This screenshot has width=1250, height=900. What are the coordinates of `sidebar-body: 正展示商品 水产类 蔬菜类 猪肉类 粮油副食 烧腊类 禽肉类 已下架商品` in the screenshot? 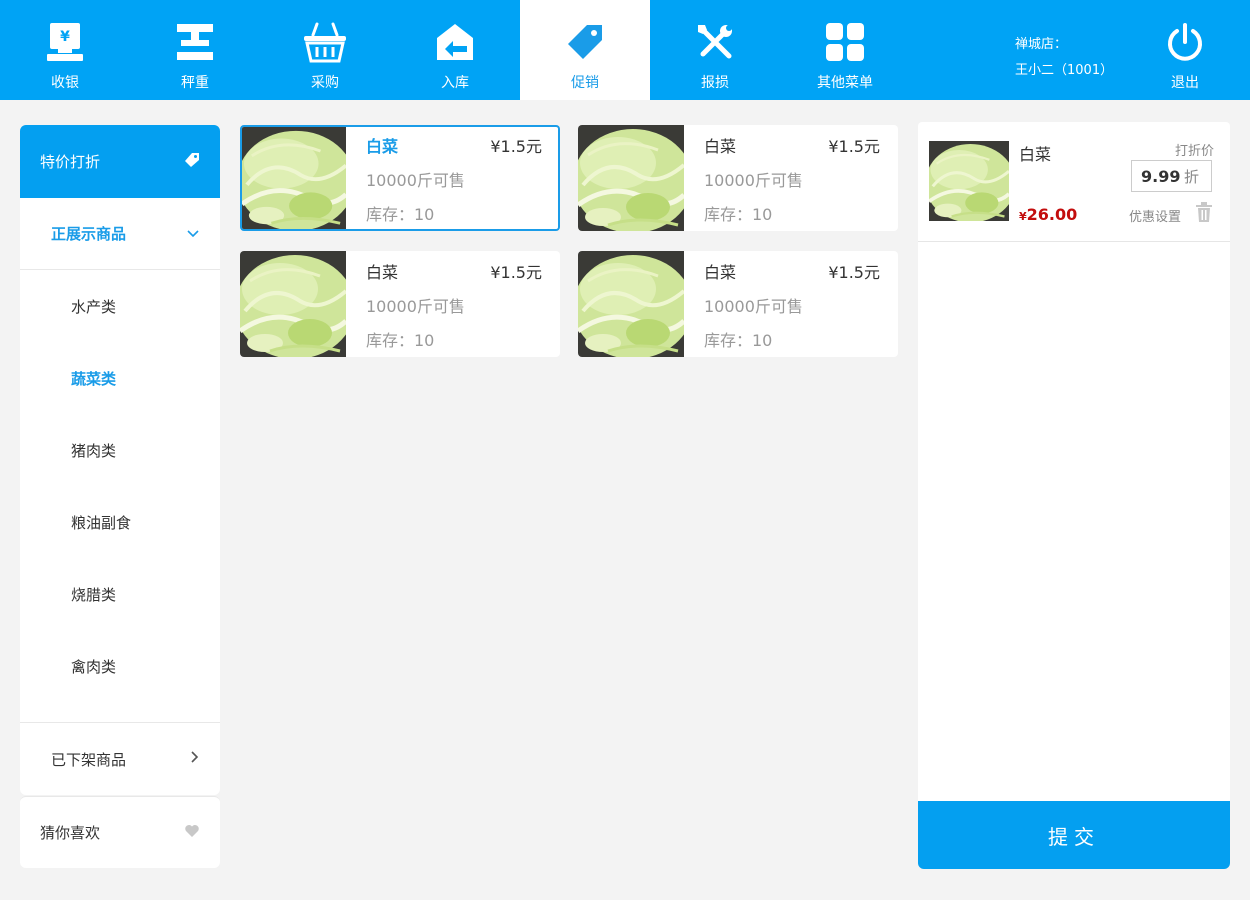 It's located at (120, 496).